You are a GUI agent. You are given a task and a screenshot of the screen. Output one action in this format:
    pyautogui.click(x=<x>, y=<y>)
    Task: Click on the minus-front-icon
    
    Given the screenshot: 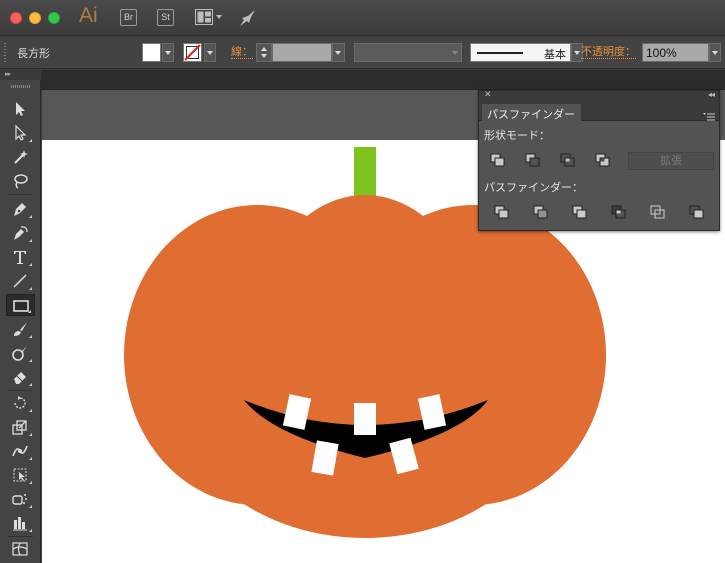 What is the action you would take?
    pyautogui.click(x=532, y=160)
    